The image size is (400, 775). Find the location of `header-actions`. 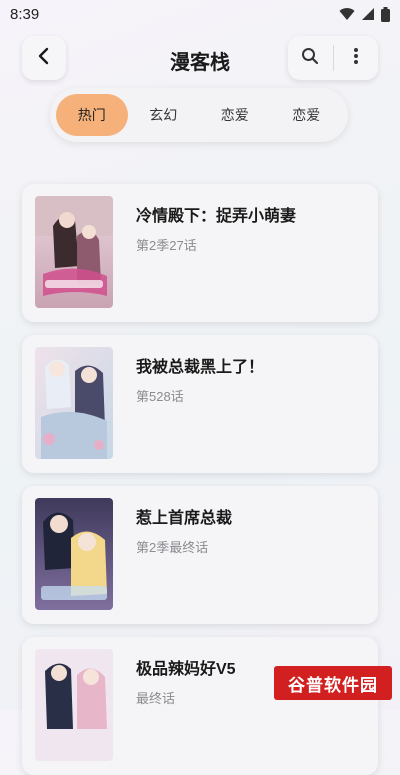

header-actions is located at coordinates (333, 58).